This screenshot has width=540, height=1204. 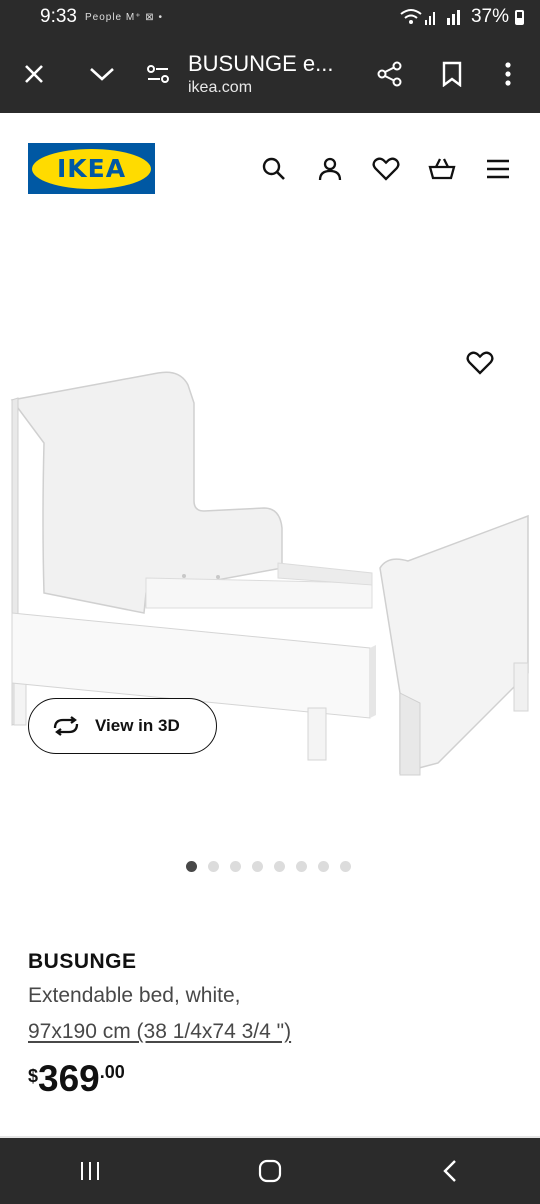 I want to click on logo-oval: IKEA, so click(x=91, y=168).